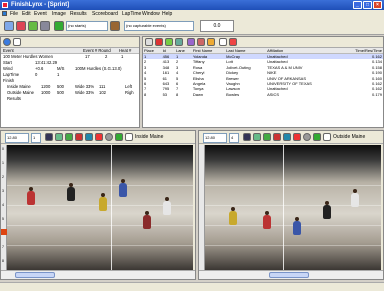 The image size is (384, 291). What do you see at coordinates (45, 26) in the screenshot?
I see `stop-icon` at bounding box center [45, 26].